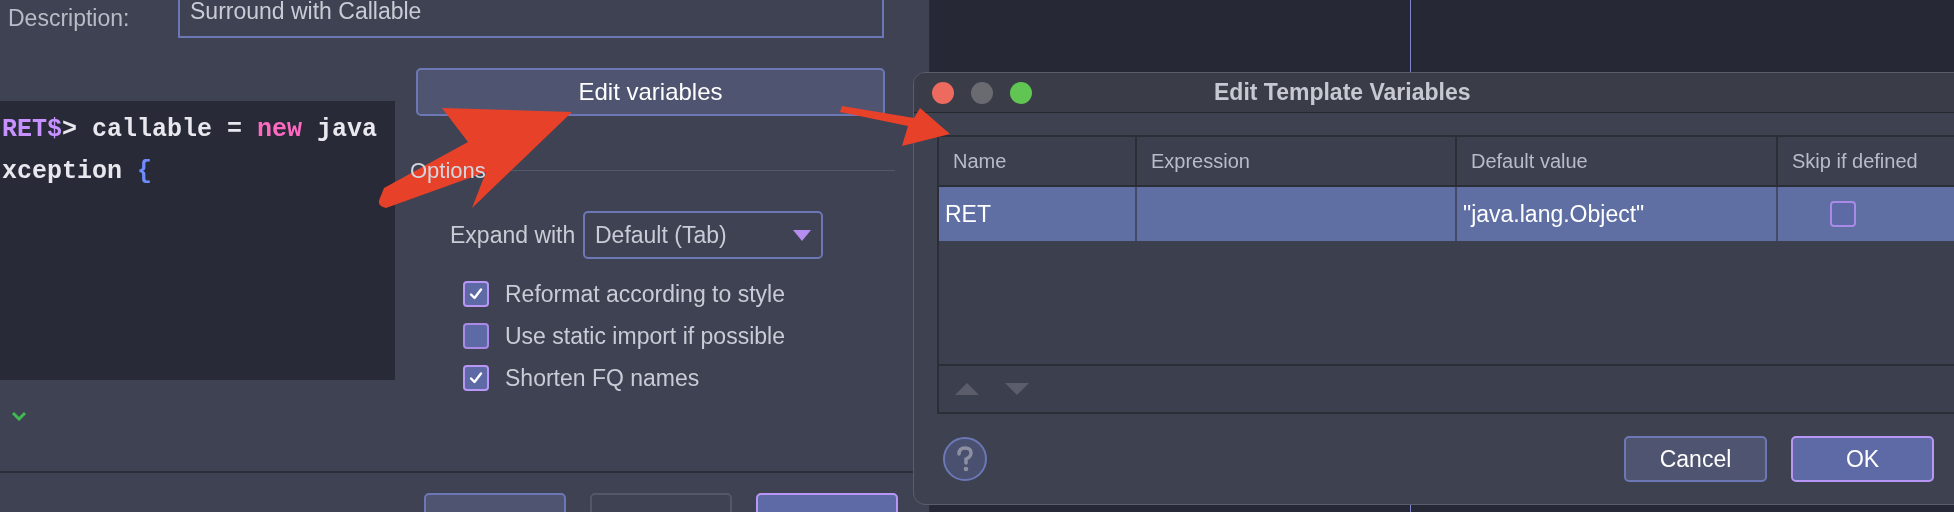 The image size is (1954, 512). What do you see at coordinates (1615, 214) in the screenshot?
I see `table-cell: "java.lang.Object"` at bounding box center [1615, 214].